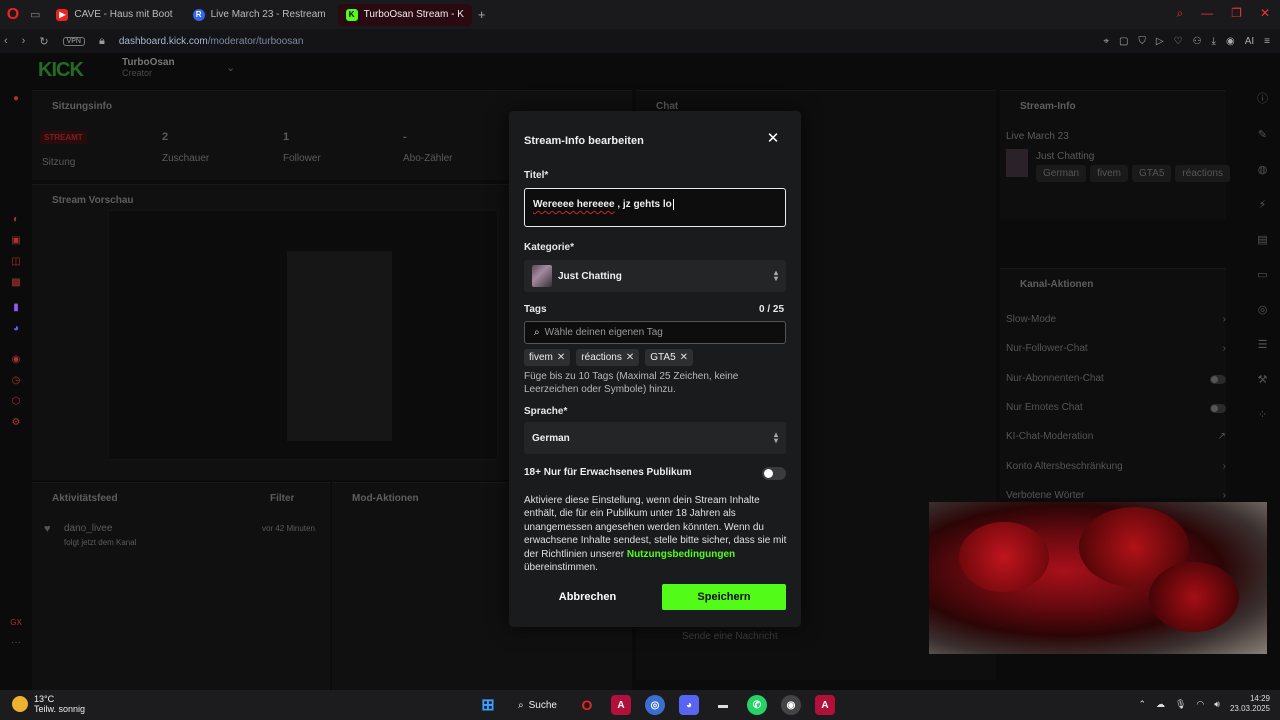  Describe the element at coordinates (114, 15) in the screenshot. I see `tab-youtube: ▶ CAVE - Haus mit Boot` at that location.